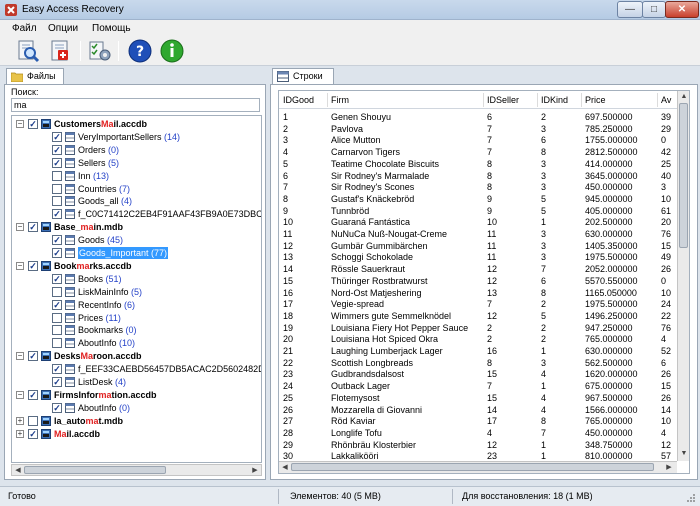 The height and width of the screenshot is (506, 700). What do you see at coordinates (136, 176) in the screenshot?
I see `tree-table-node: Inn (13)` at bounding box center [136, 176].